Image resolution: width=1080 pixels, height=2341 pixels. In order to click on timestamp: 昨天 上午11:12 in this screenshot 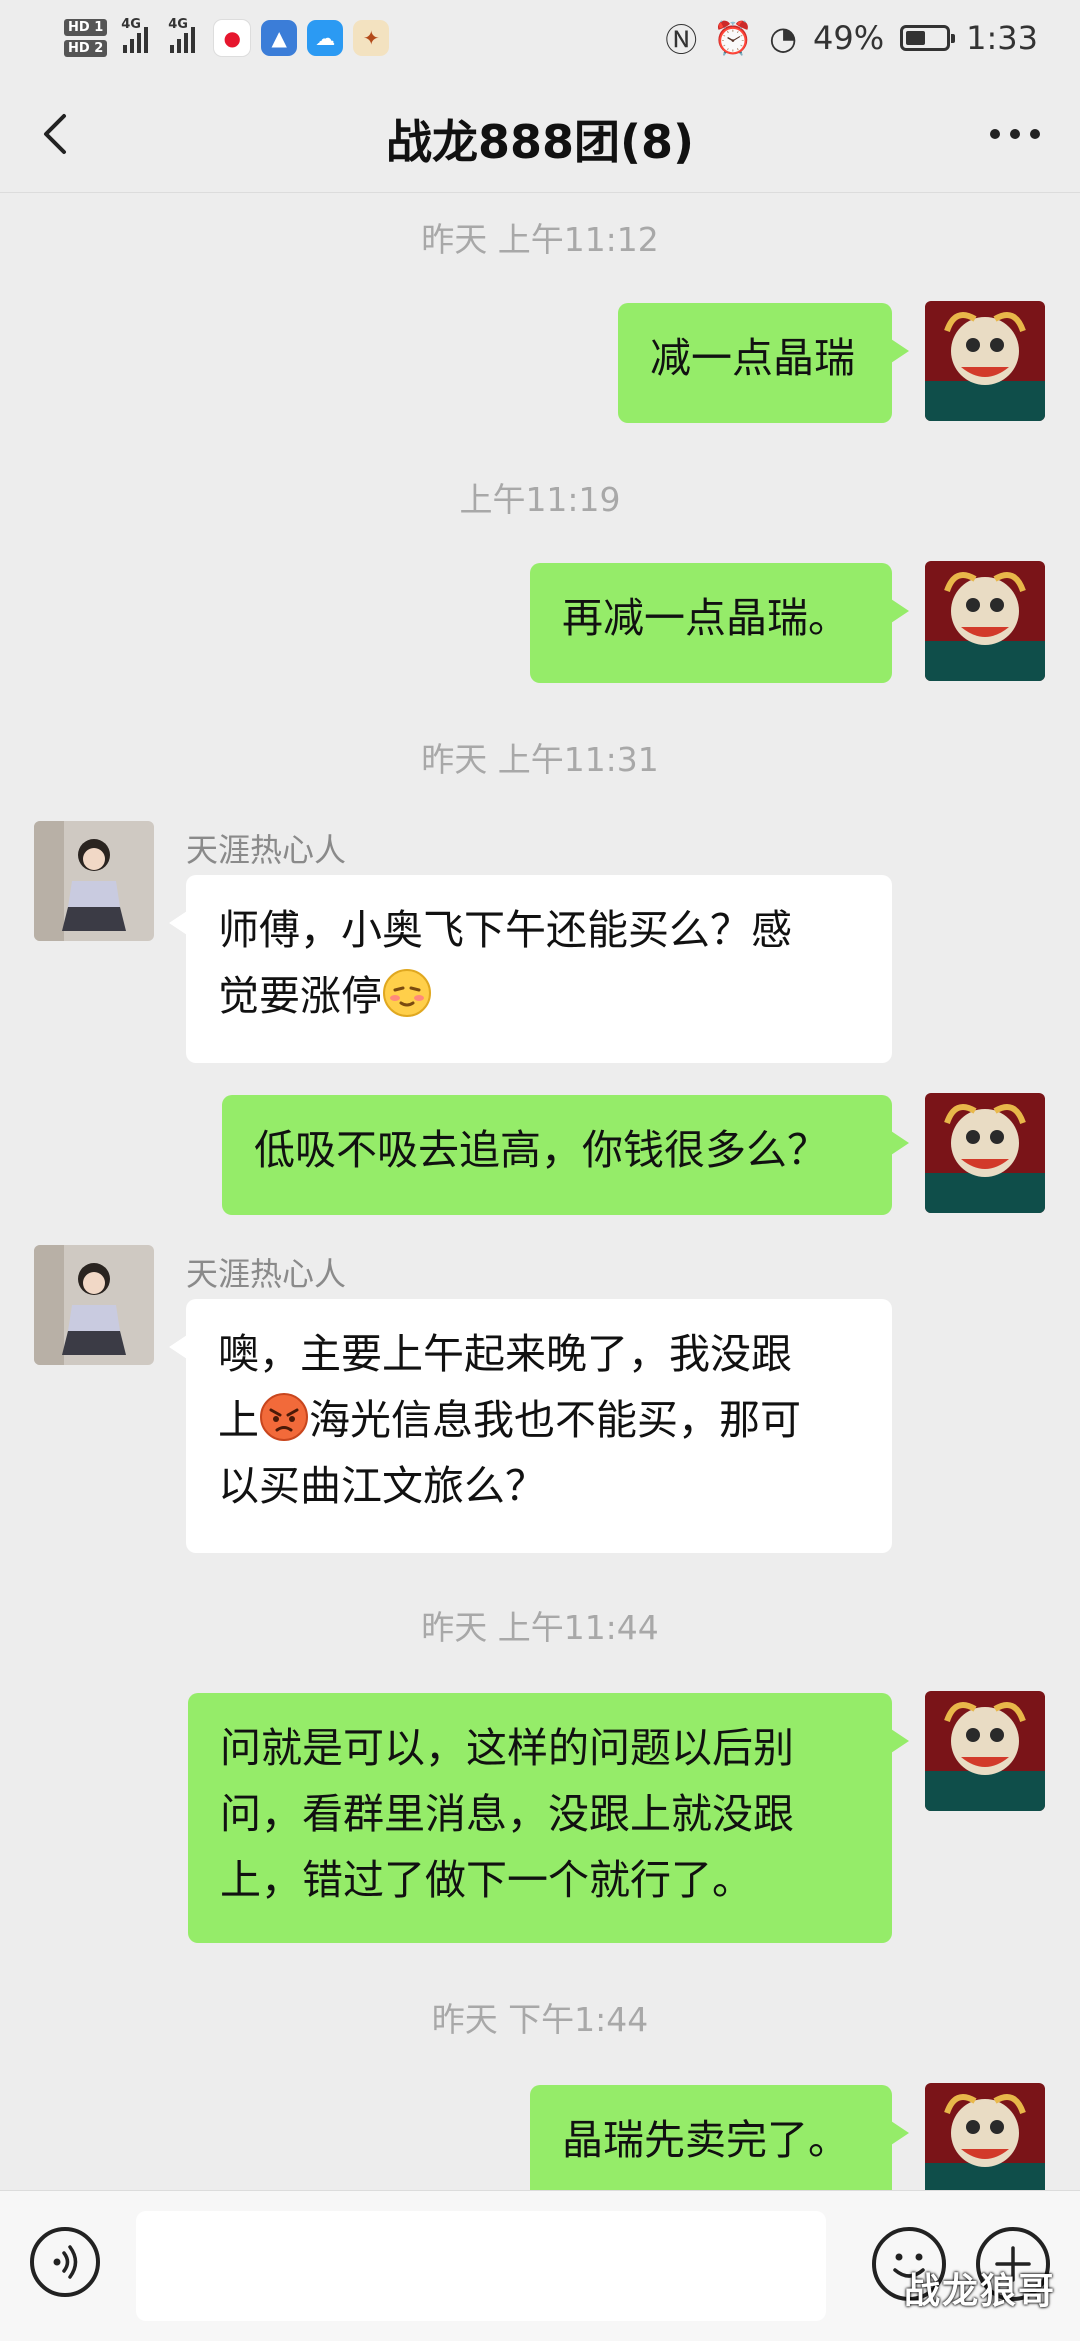, I will do `click(540, 239)`.